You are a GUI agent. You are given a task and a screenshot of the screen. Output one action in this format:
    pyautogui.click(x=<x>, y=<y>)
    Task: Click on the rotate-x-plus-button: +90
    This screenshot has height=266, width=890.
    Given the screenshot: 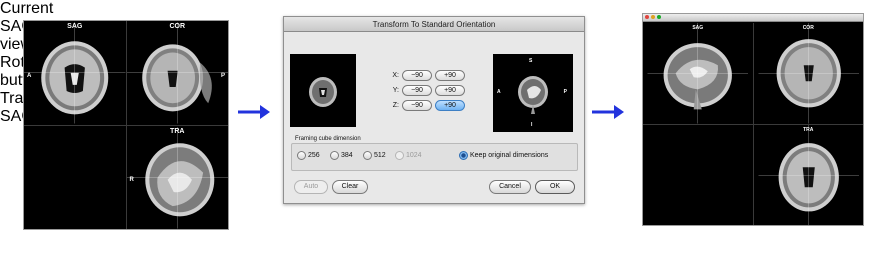 What is the action you would take?
    pyautogui.click(x=450, y=75)
    